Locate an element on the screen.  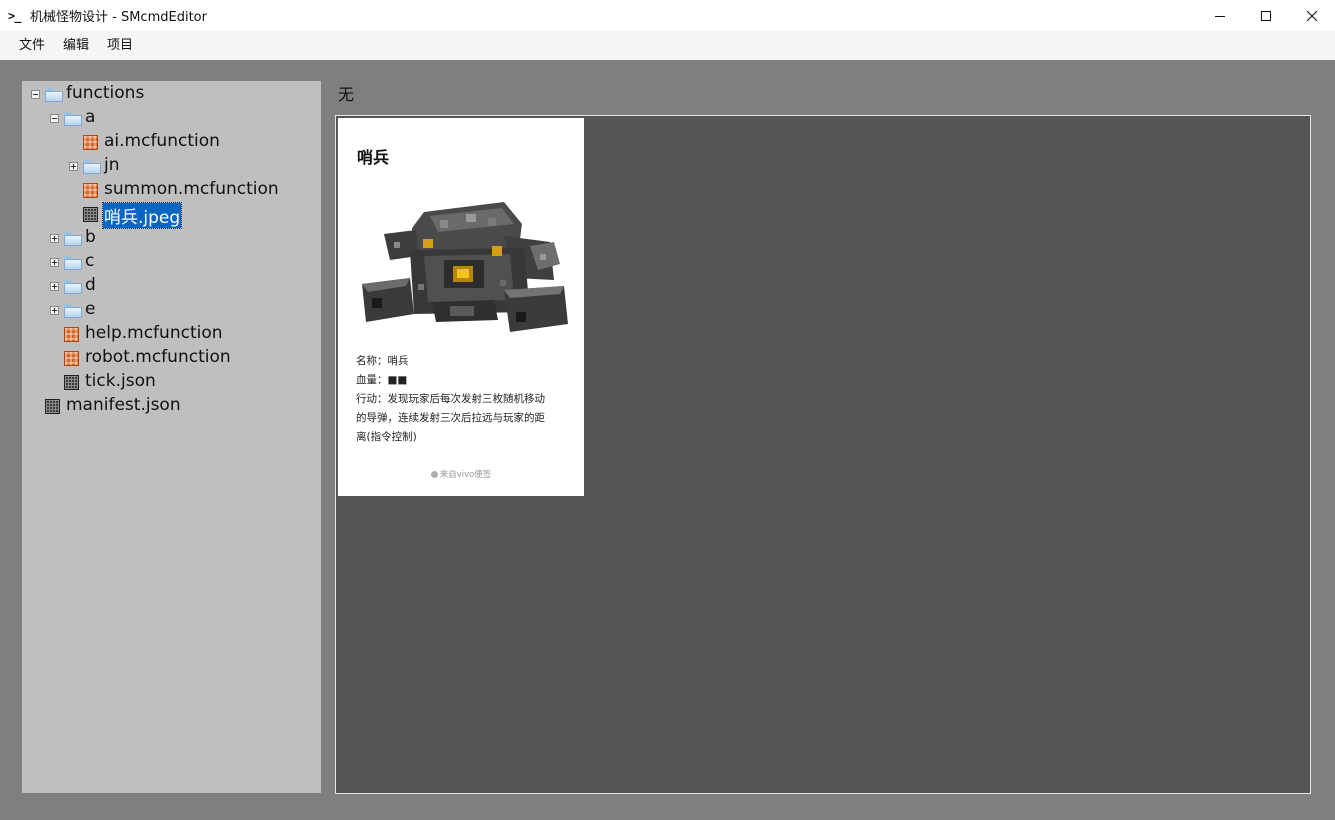
tree-node-sentinel-jpeg: 哨兵.jpeg is located at coordinates (171, 215).